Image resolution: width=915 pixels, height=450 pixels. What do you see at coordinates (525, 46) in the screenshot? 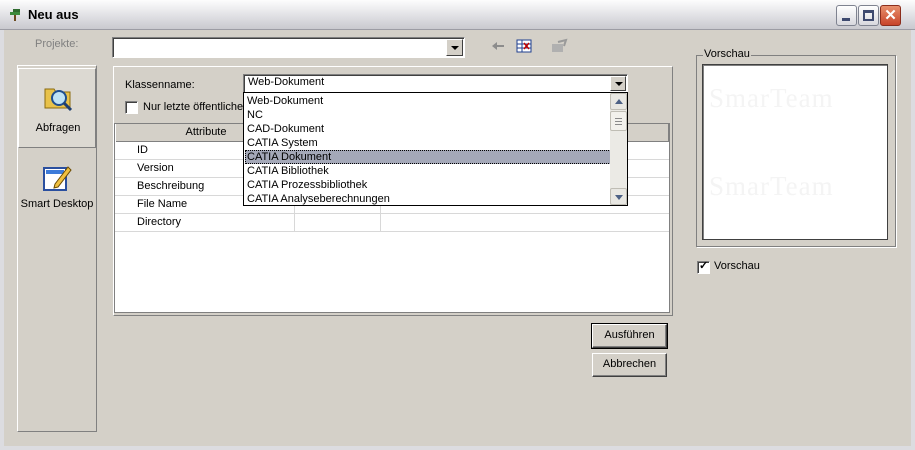
I see `query-grid-icon` at bounding box center [525, 46].